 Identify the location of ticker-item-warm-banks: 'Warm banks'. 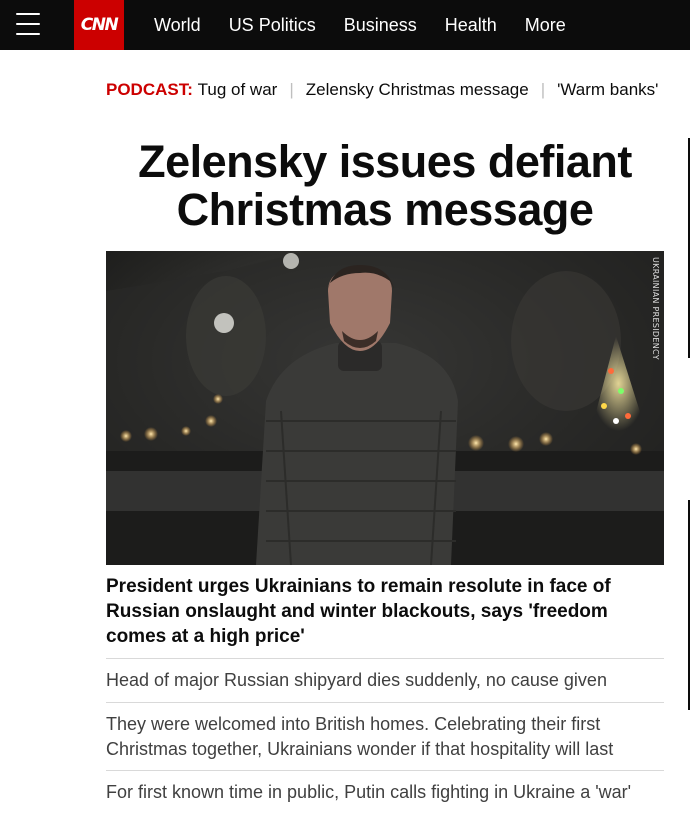
(607, 90).